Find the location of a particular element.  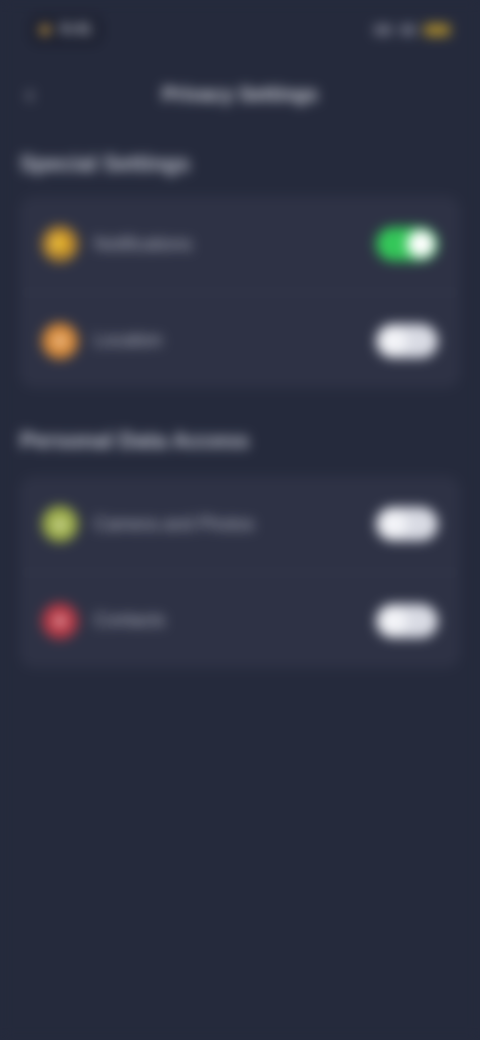

signal-icon is located at coordinates (383, 30).